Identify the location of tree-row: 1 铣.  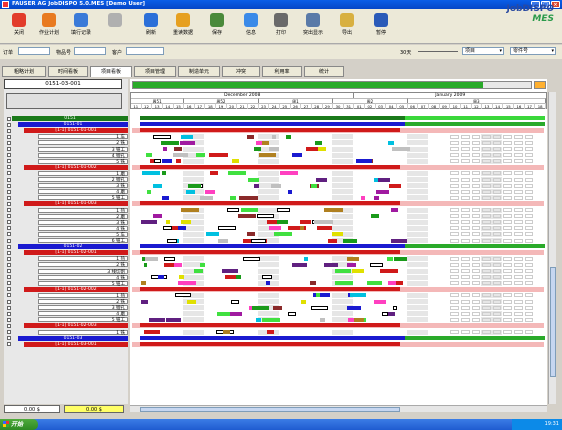
(66, 332).